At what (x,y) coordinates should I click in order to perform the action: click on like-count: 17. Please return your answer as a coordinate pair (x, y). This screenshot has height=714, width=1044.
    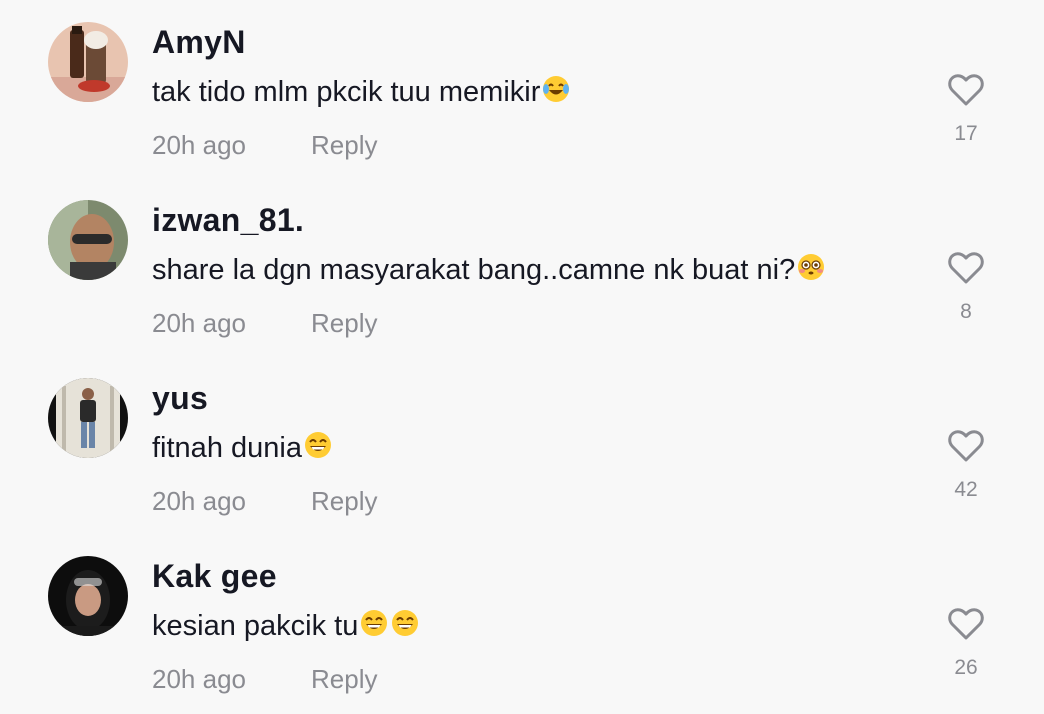
    Looking at the image, I should click on (966, 133).